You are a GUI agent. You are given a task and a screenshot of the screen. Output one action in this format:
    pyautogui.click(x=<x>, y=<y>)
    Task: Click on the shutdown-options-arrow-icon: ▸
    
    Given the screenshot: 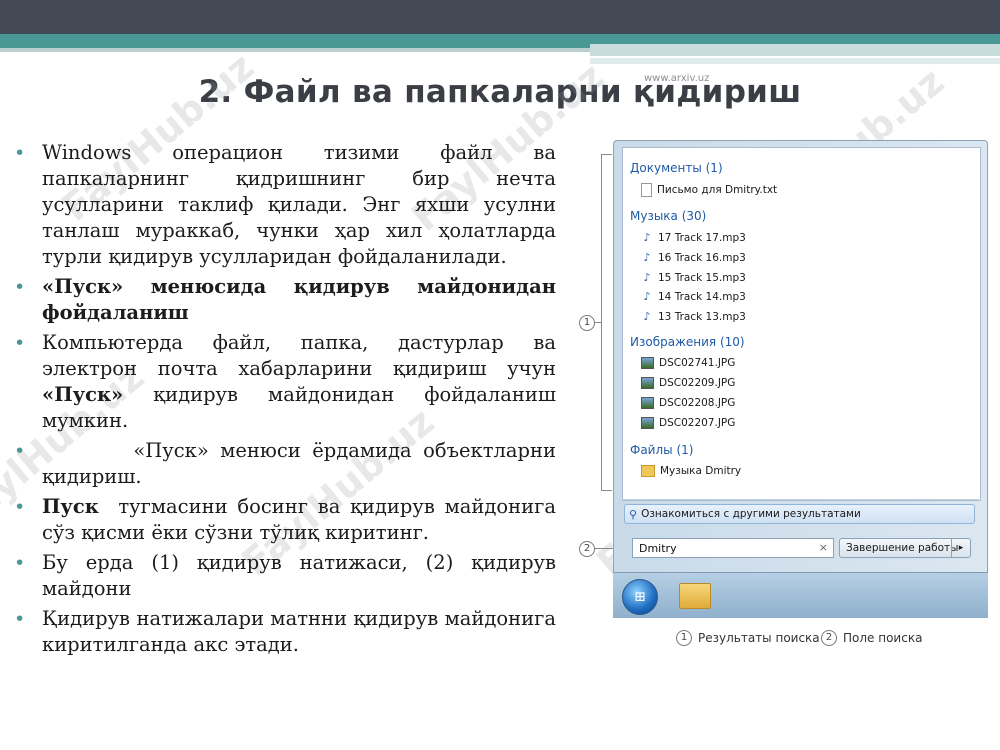 What is the action you would take?
    pyautogui.click(x=960, y=548)
    